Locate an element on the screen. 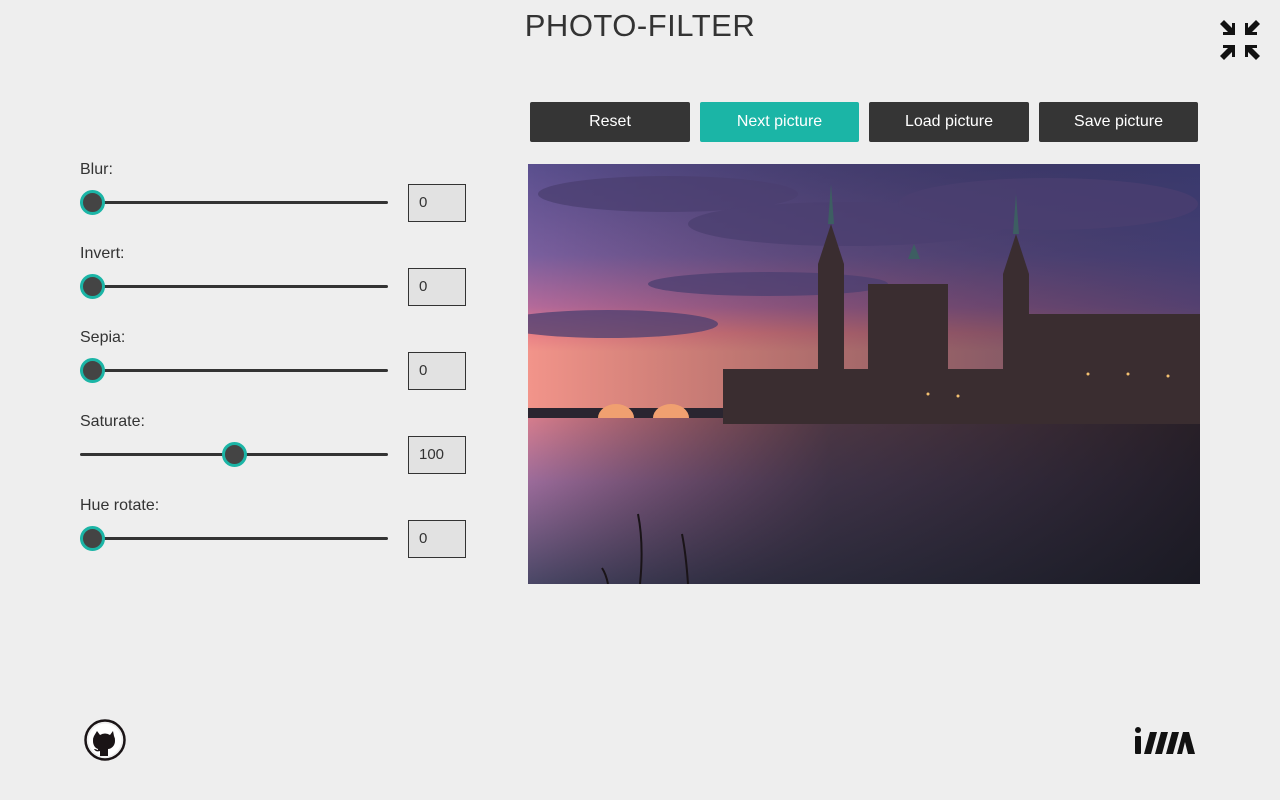  app-title: PHOTO-FILTER is located at coordinates (640, 25).